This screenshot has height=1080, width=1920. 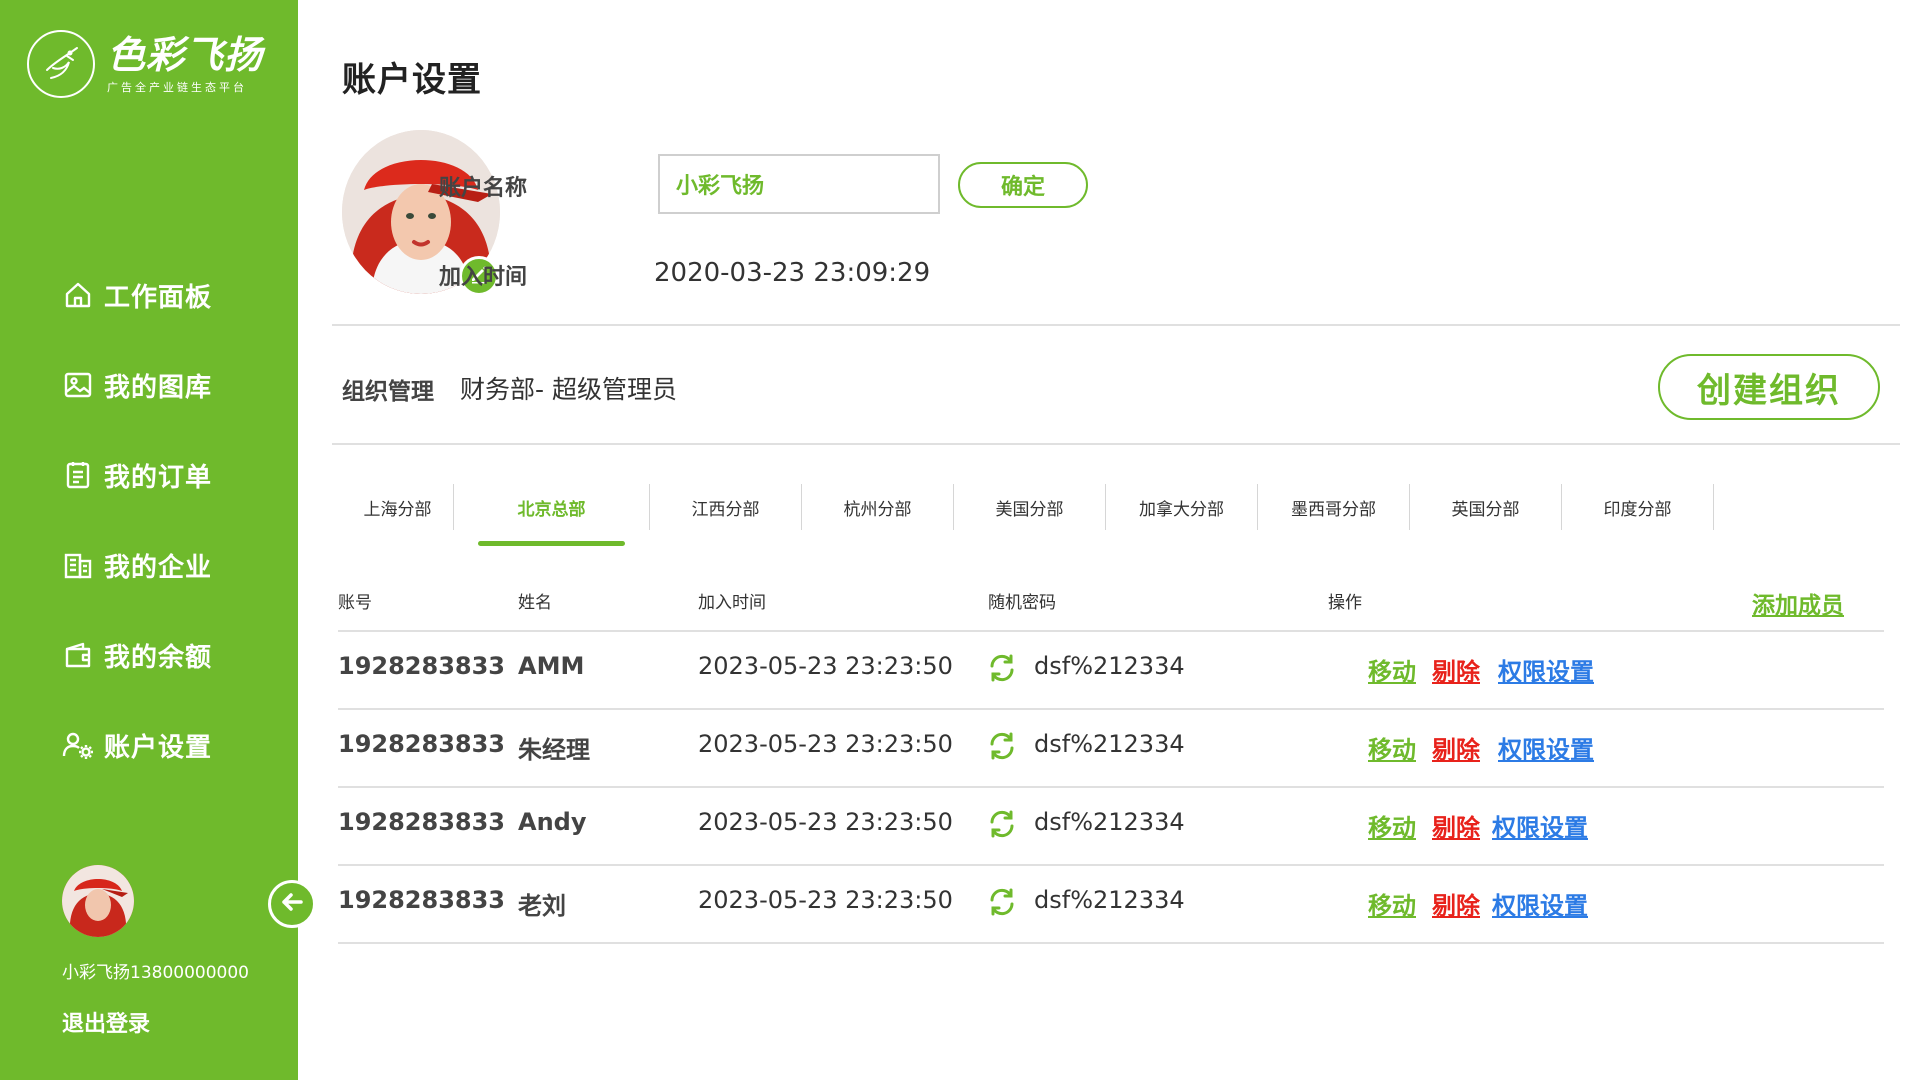 What do you see at coordinates (1022, 603) in the screenshot?
I see `column-header-password: 随机密码` at bounding box center [1022, 603].